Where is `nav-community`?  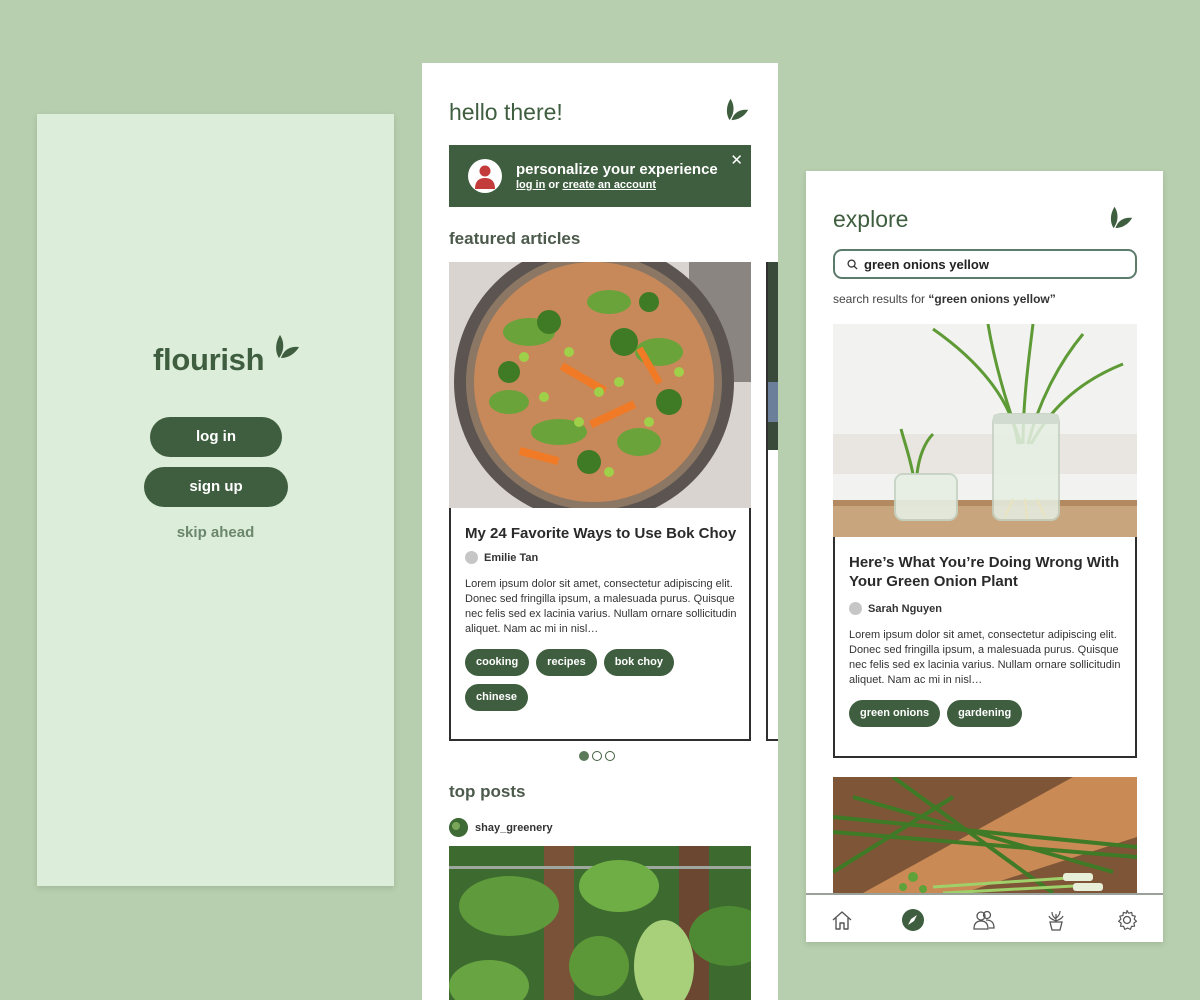 nav-community is located at coordinates (984, 920).